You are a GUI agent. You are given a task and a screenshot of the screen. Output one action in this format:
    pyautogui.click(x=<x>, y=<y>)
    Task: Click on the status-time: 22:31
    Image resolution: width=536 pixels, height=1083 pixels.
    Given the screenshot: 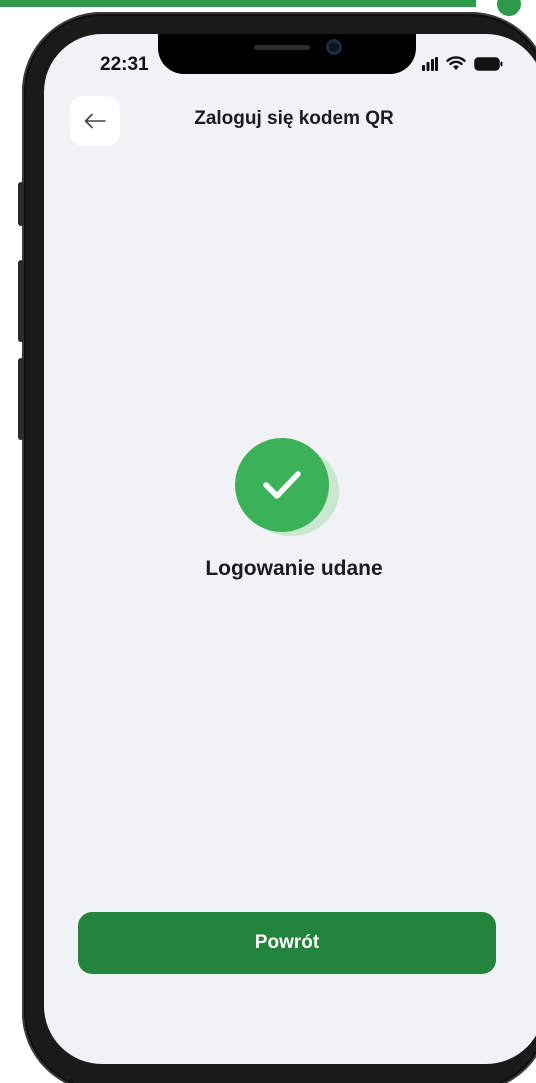 What is the action you would take?
    pyautogui.click(x=124, y=64)
    